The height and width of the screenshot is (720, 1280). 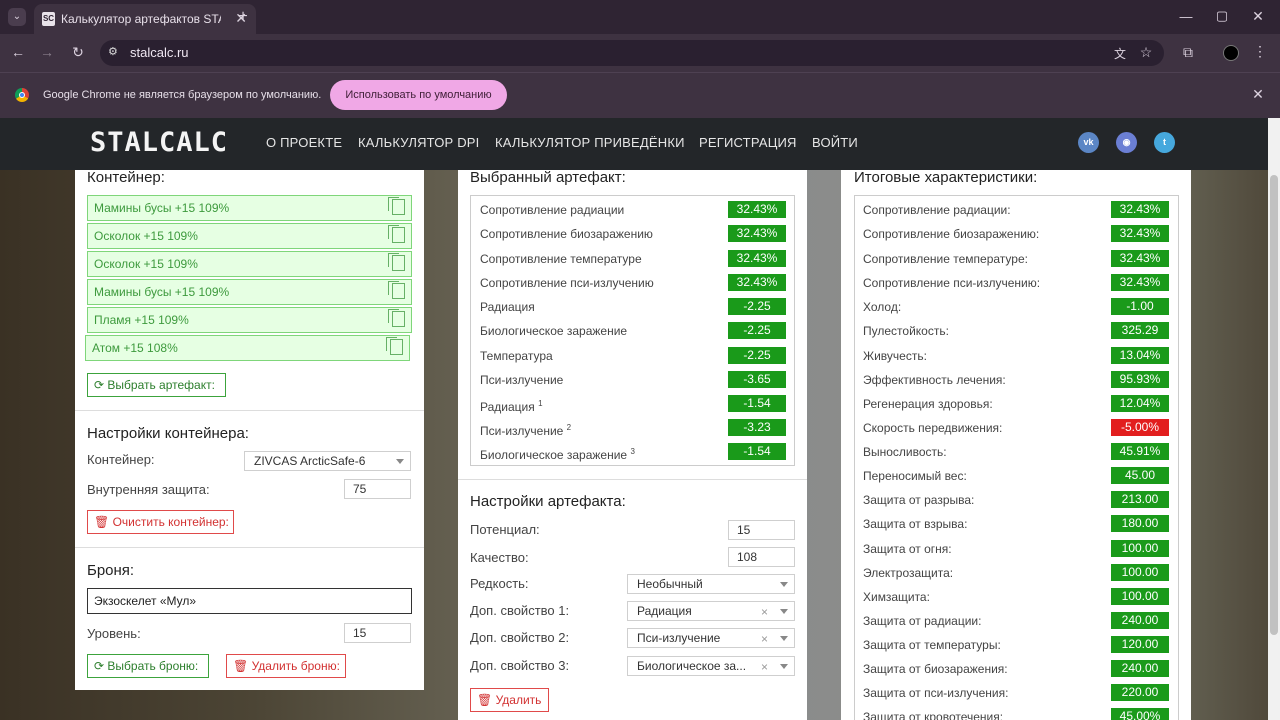 What do you see at coordinates (159, 142) in the screenshot?
I see `site-logo: STALCALC` at bounding box center [159, 142].